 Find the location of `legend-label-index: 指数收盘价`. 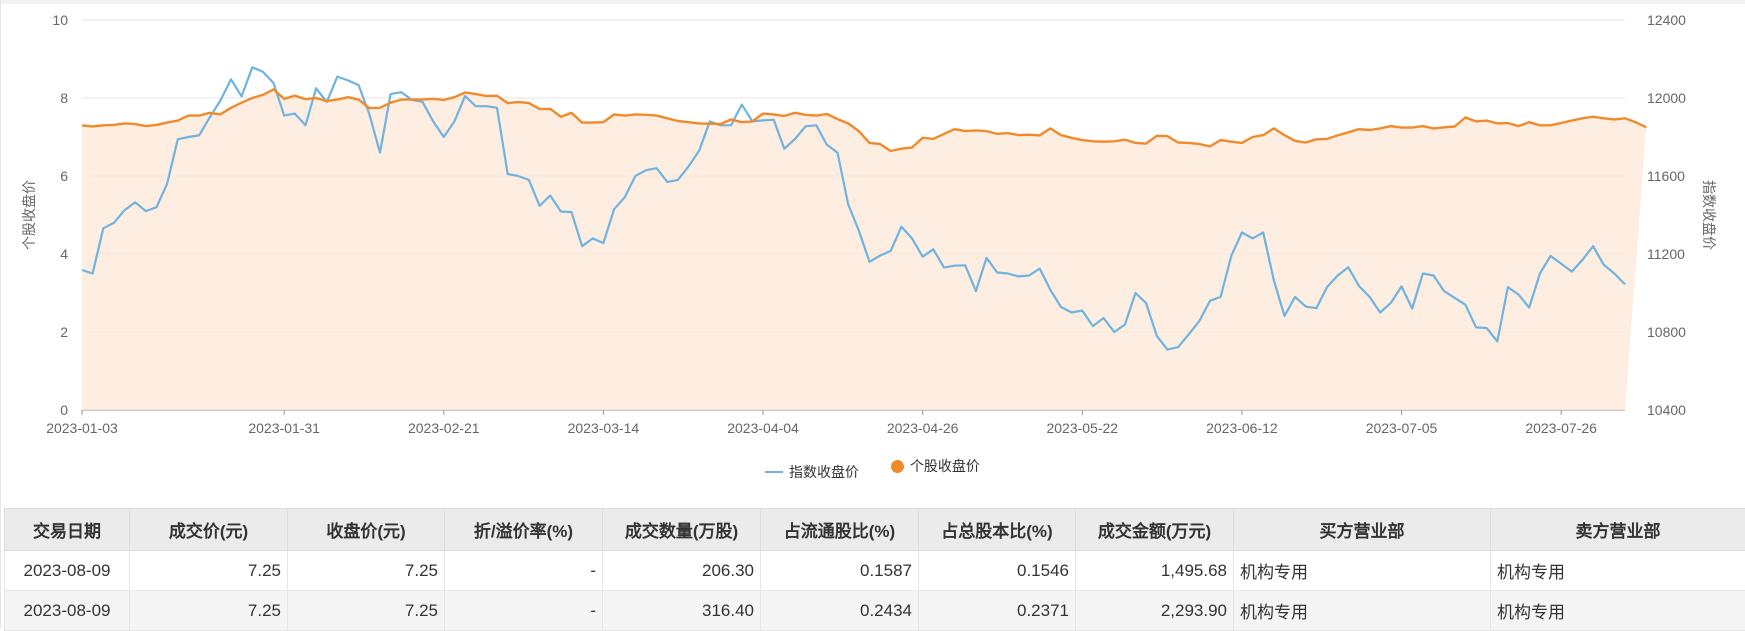

legend-label-index: 指数收盘价 is located at coordinates (824, 472).